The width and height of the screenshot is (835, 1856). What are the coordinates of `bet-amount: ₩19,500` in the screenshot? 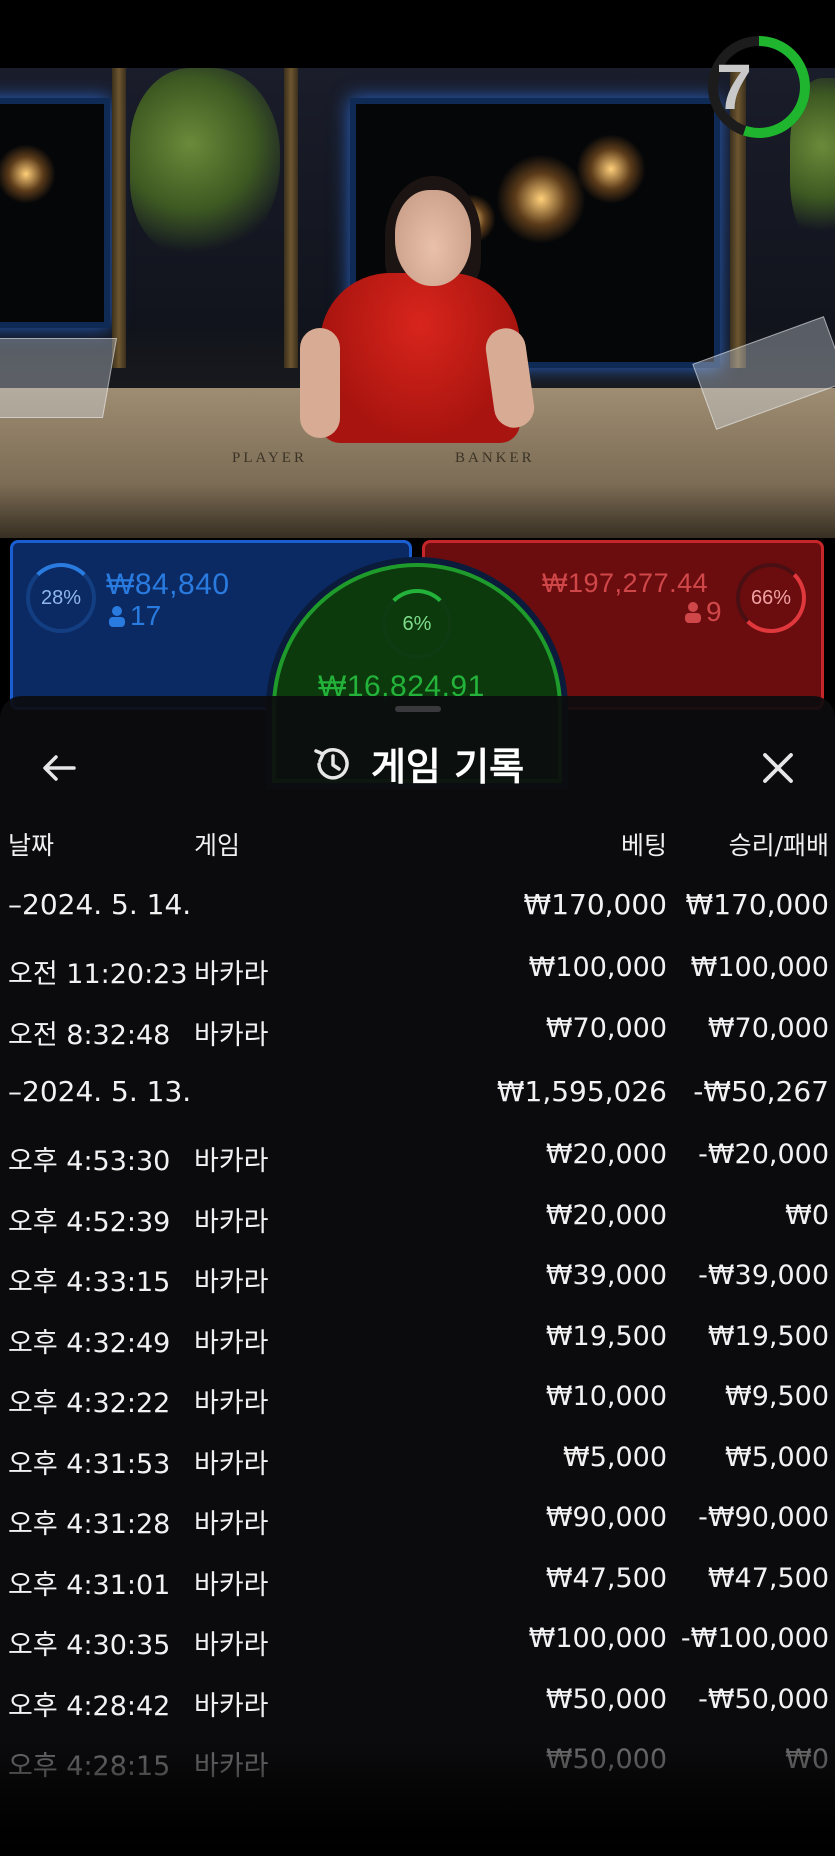 It's located at (606, 1336).